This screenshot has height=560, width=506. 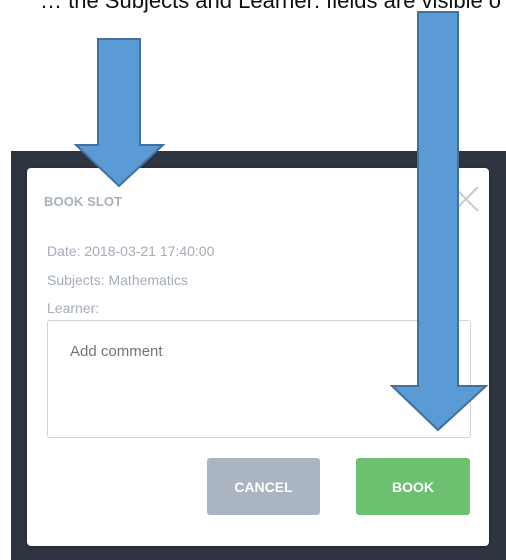 I want to click on learner-label: Learner:, so click(x=73, y=308).